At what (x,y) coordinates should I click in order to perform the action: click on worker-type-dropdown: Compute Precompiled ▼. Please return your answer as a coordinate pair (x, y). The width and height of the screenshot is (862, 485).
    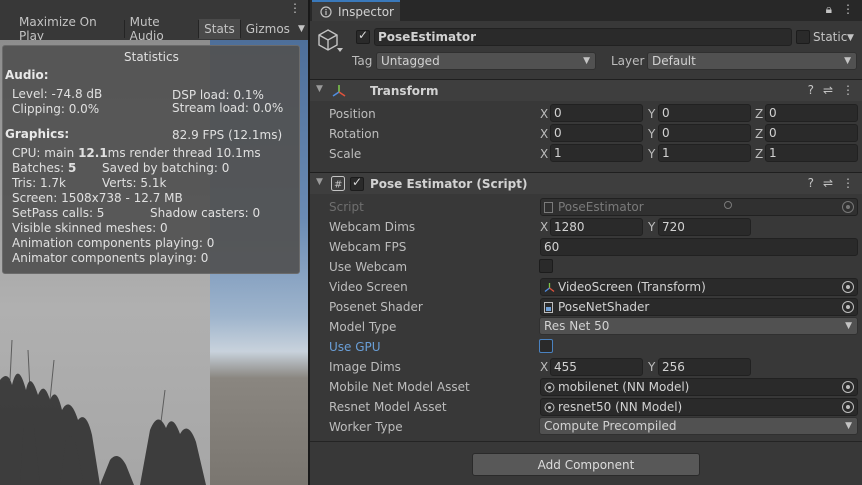
    Looking at the image, I should click on (698, 426).